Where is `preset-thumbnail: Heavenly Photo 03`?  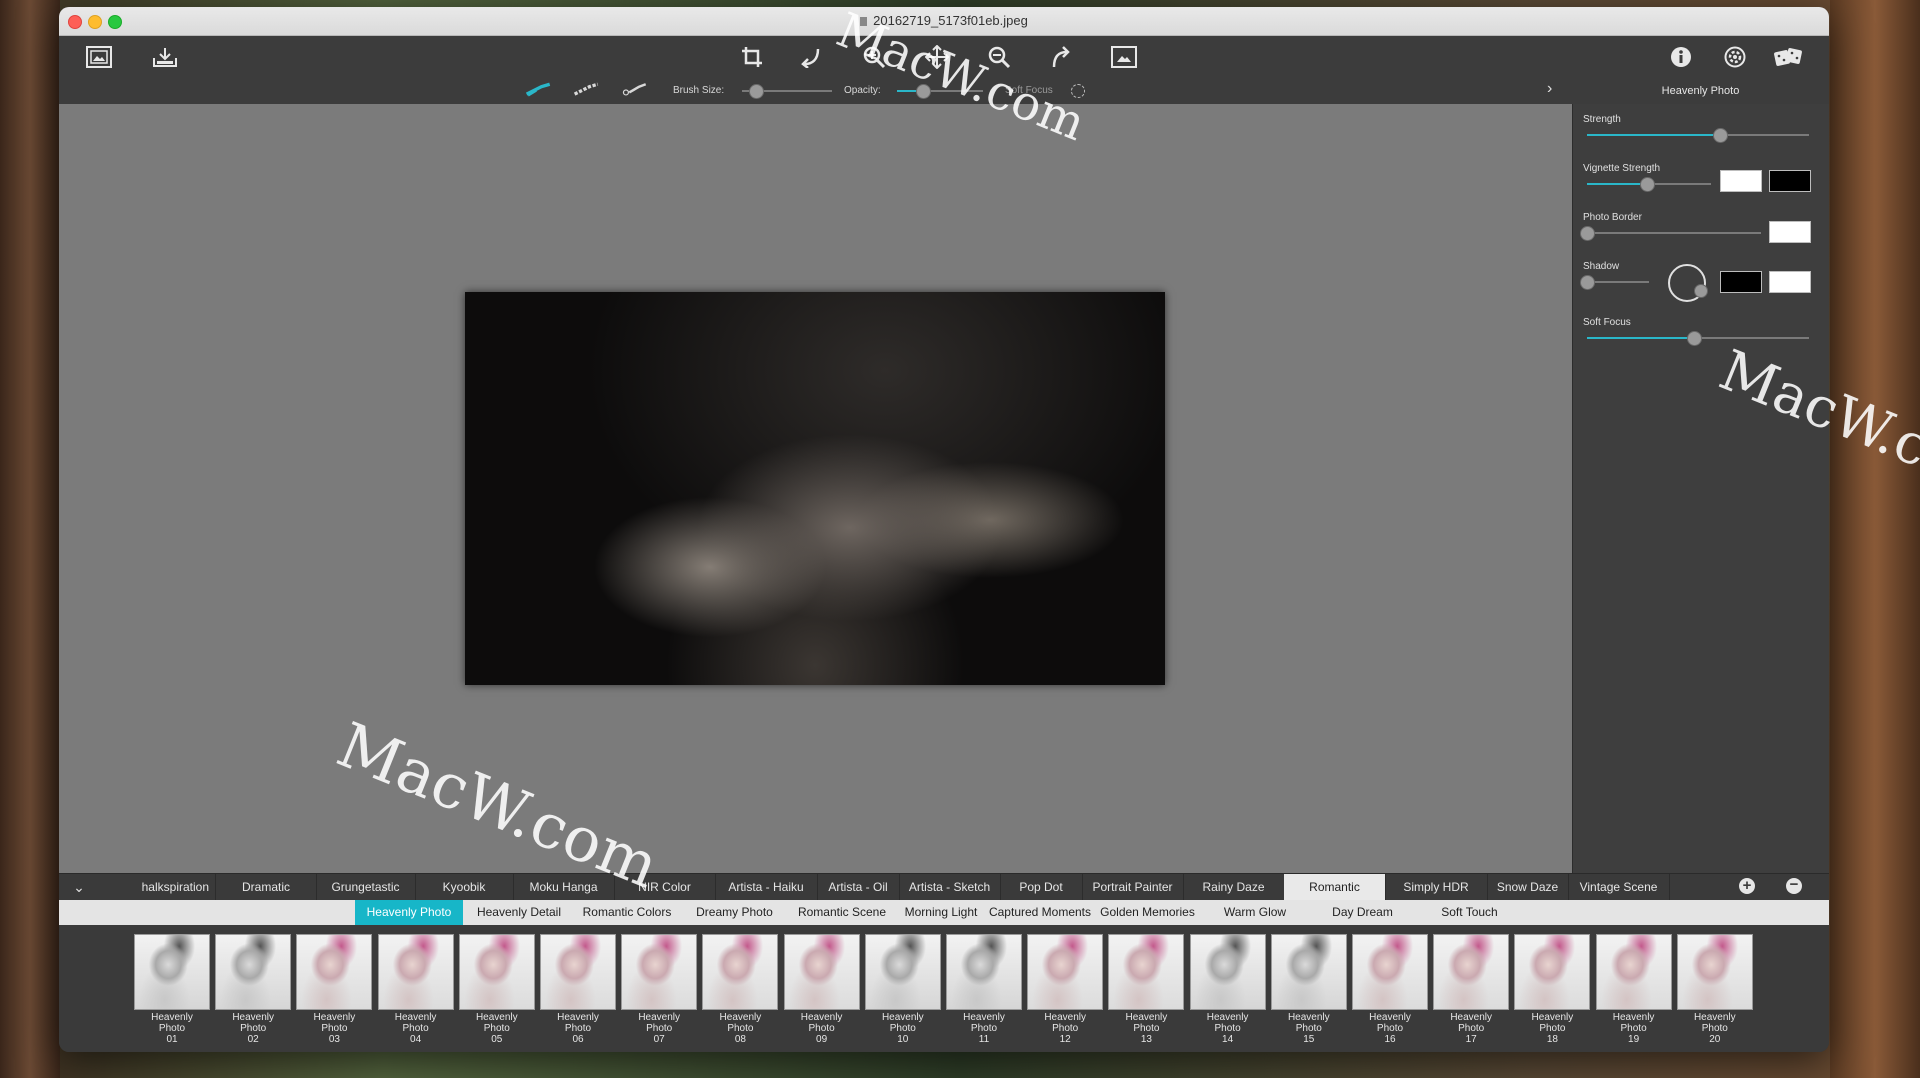
preset-thumbnail: Heavenly Photo 03 is located at coordinates (334, 989).